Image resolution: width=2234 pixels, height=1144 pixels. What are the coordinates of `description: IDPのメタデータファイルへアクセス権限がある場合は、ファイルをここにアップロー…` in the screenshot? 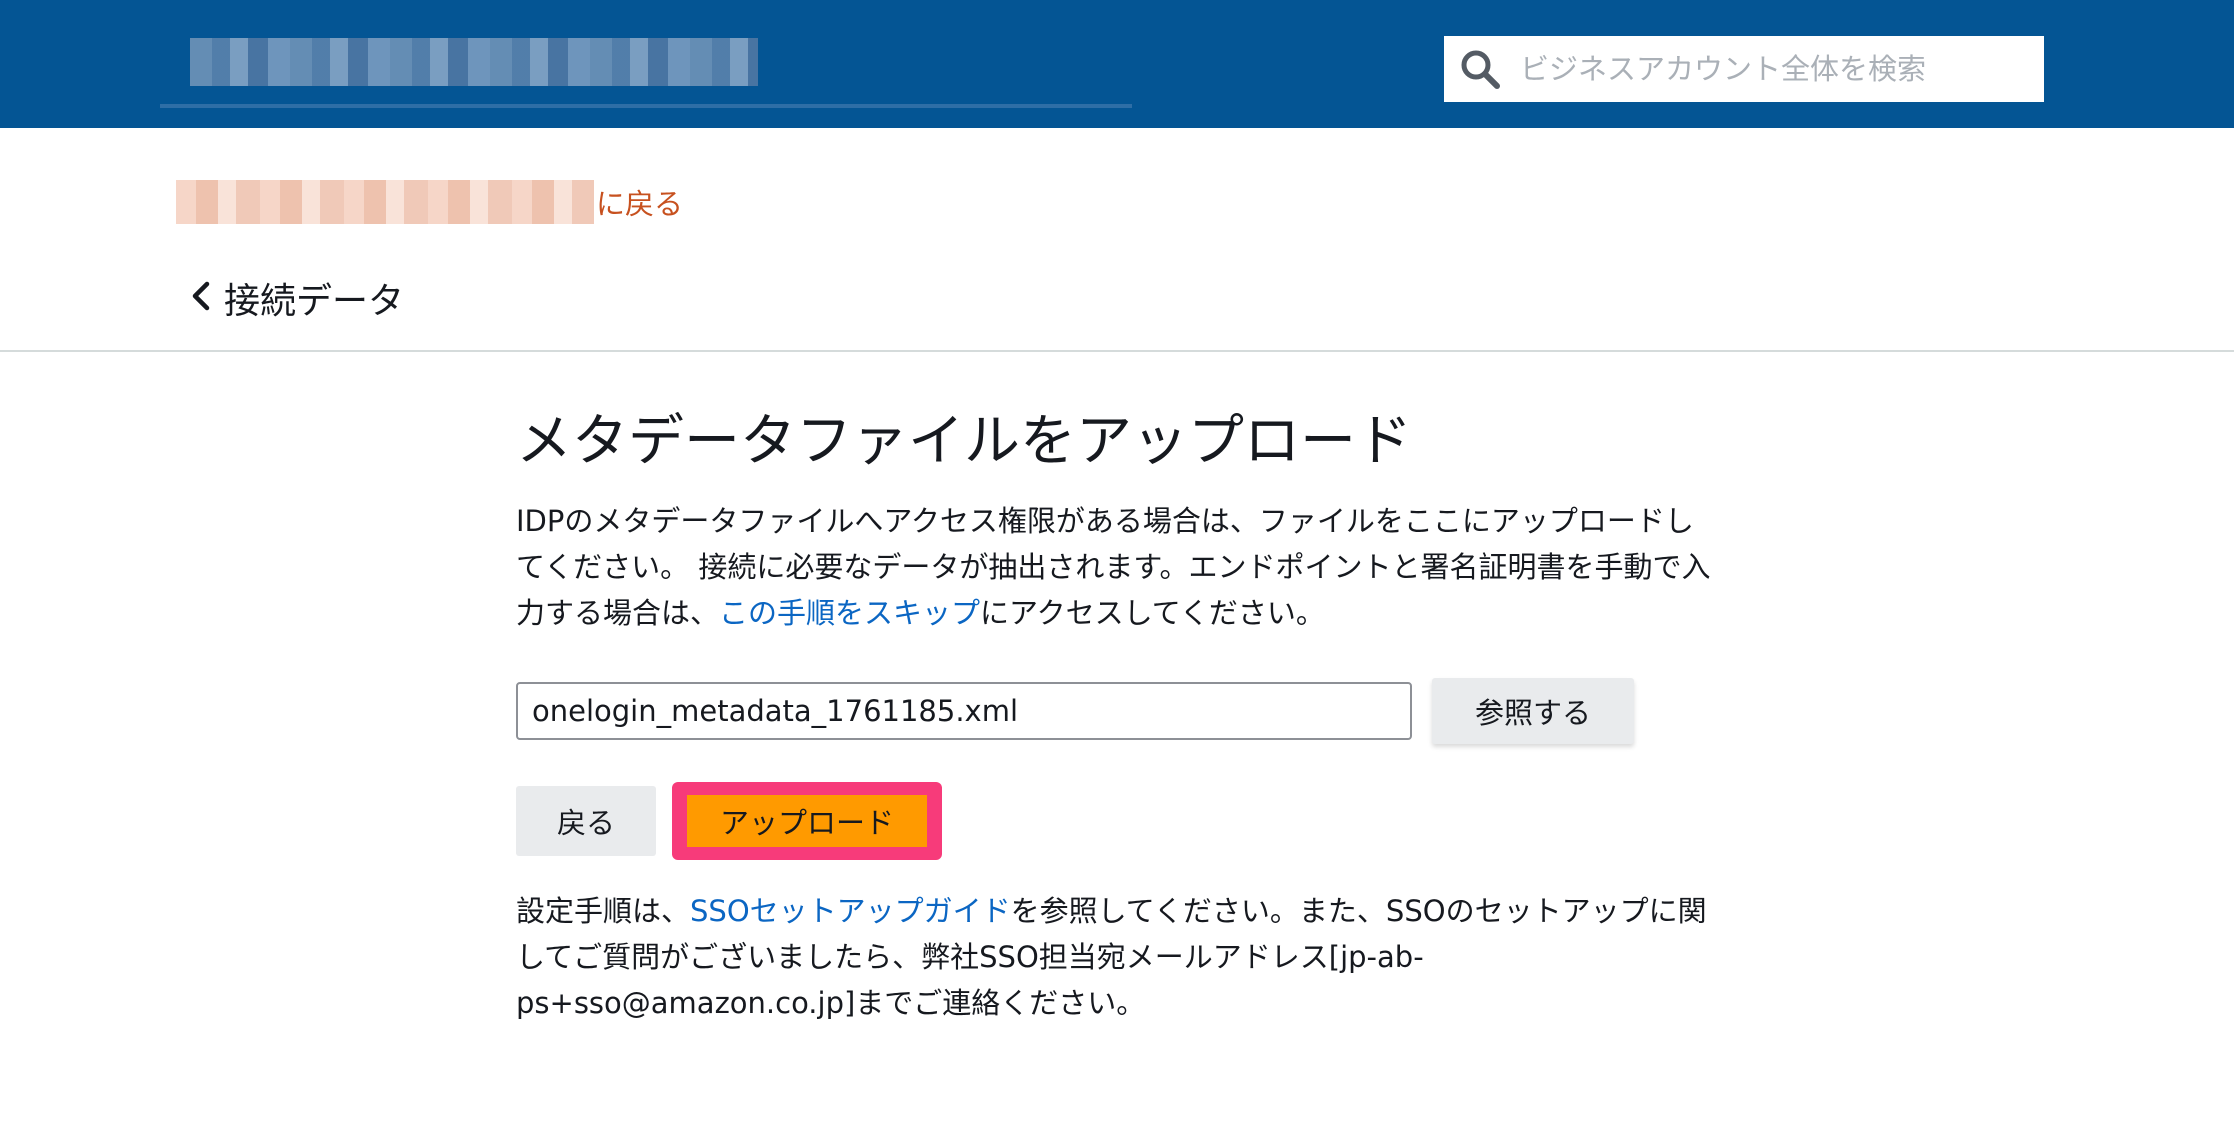 It's located at (1116, 567).